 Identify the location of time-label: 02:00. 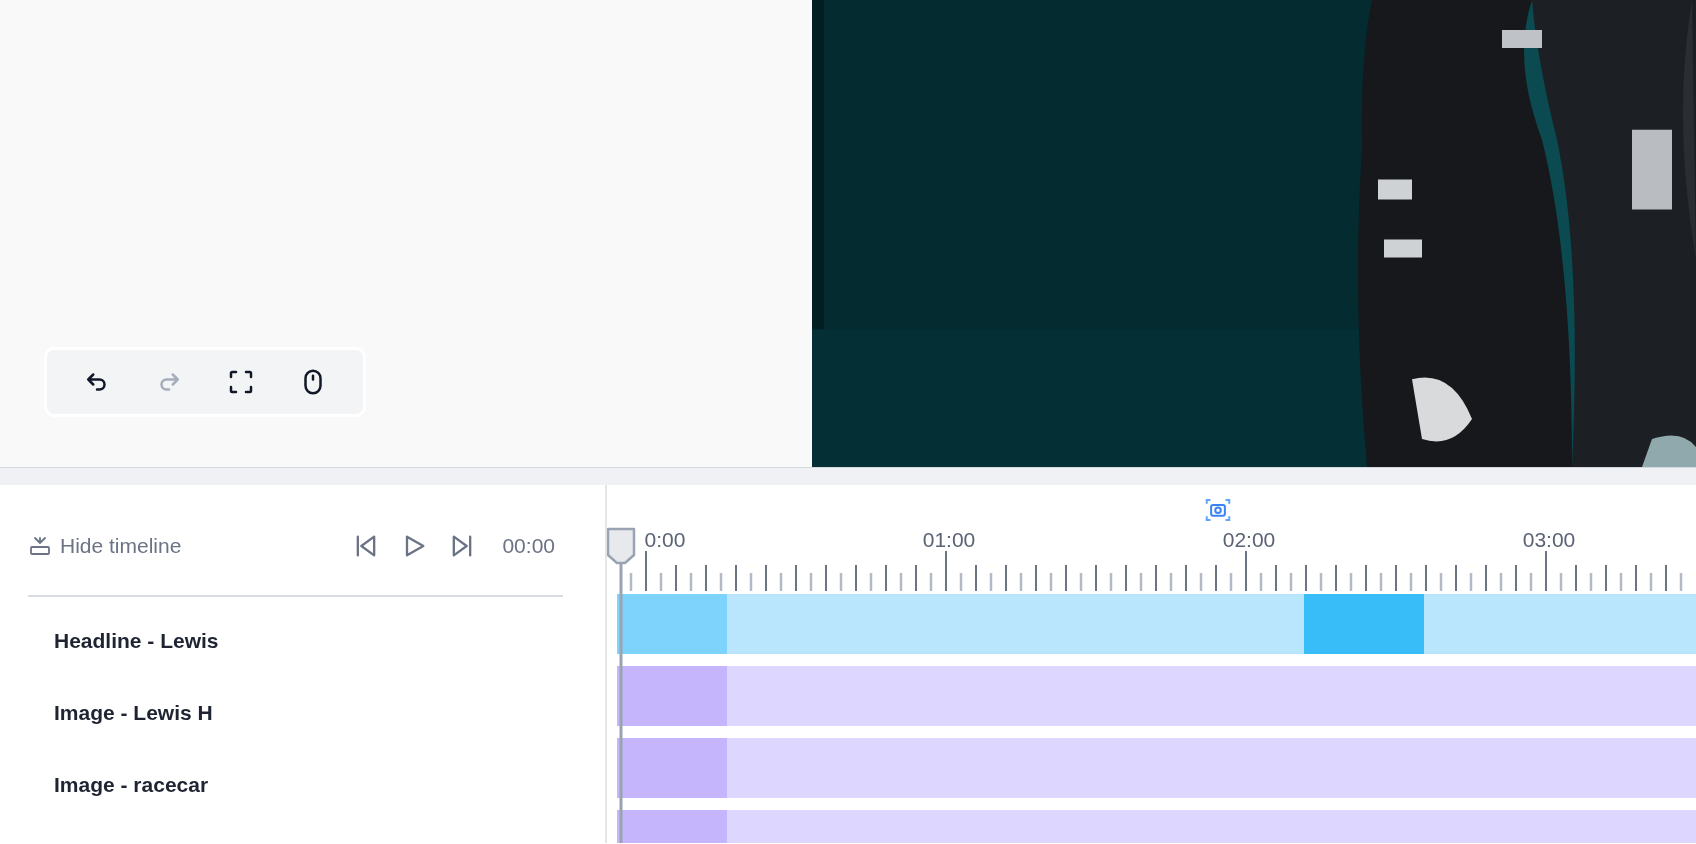
(1249, 540).